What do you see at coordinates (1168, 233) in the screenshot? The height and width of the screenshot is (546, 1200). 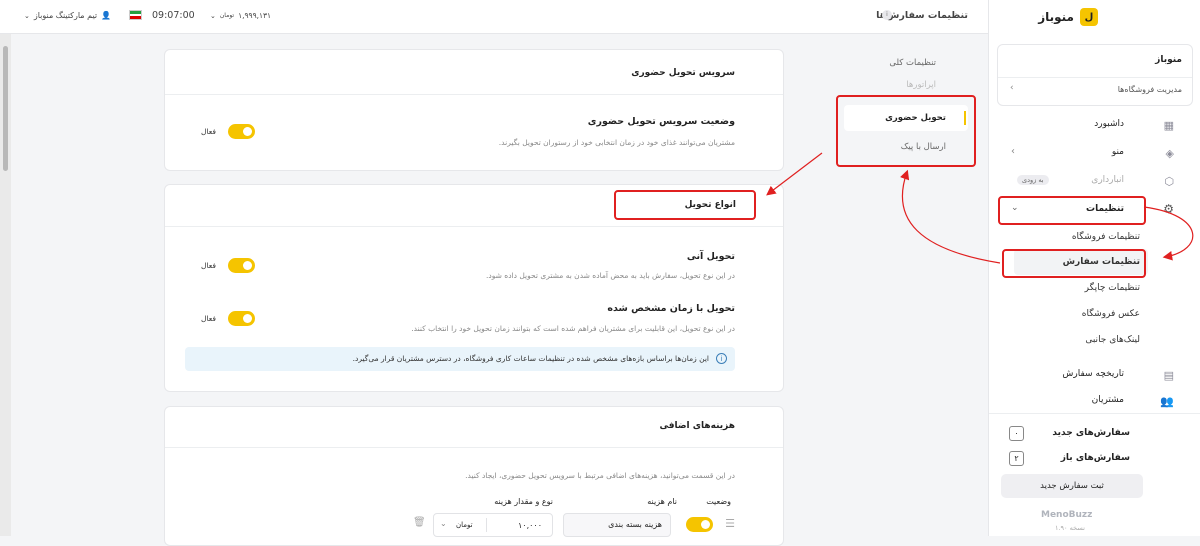 I see `arrow-settings-to-order` at bounding box center [1168, 233].